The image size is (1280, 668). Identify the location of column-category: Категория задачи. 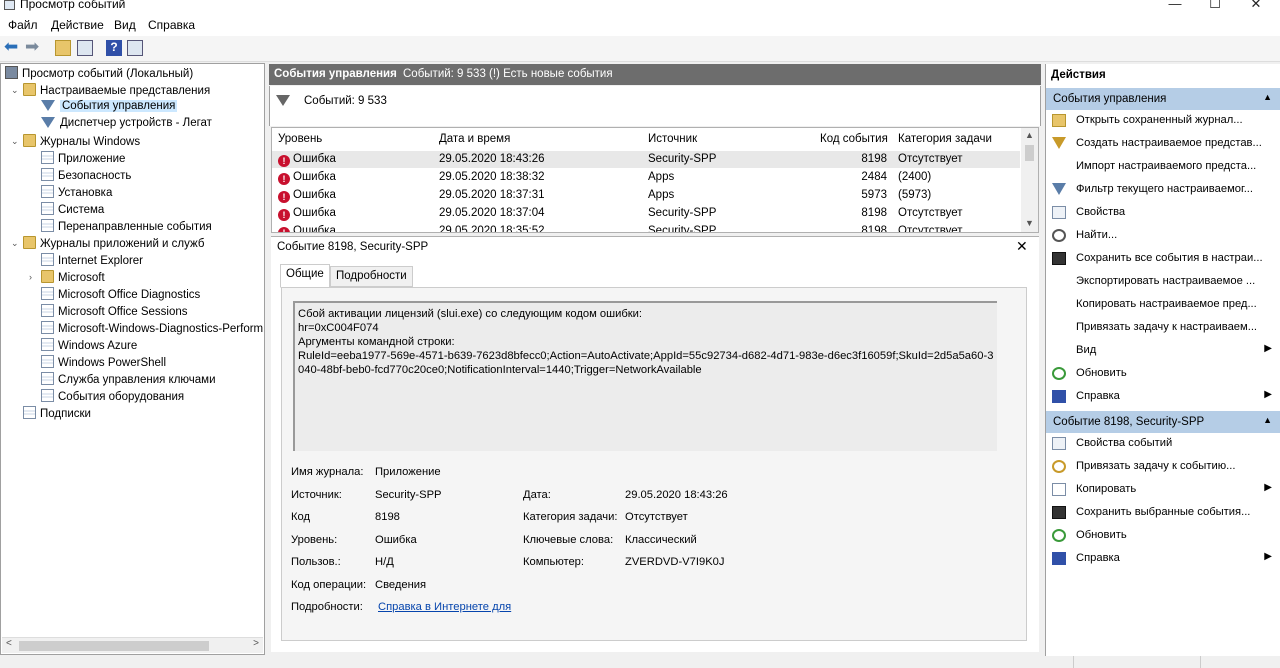
(945, 139).